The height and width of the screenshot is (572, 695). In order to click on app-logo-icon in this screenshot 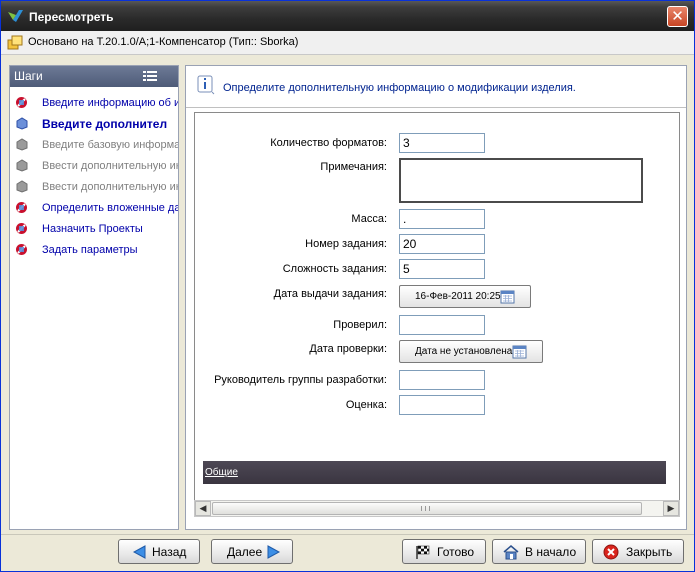, I will do `click(15, 16)`.